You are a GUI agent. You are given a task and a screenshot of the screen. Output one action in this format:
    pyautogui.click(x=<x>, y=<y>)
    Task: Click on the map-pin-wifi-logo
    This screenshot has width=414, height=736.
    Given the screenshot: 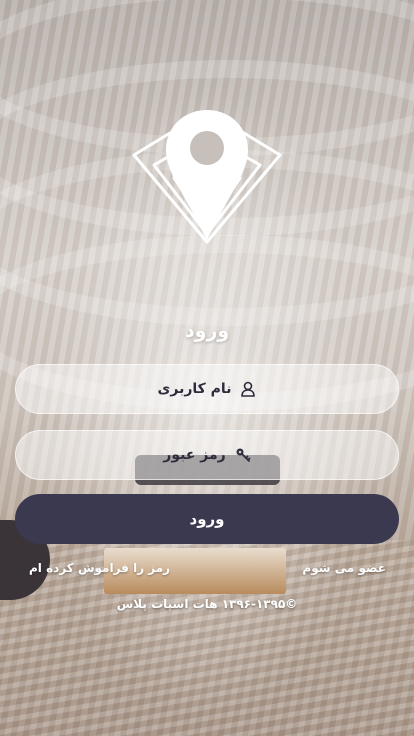 What is the action you would take?
    pyautogui.click(x=207, y=177)
    